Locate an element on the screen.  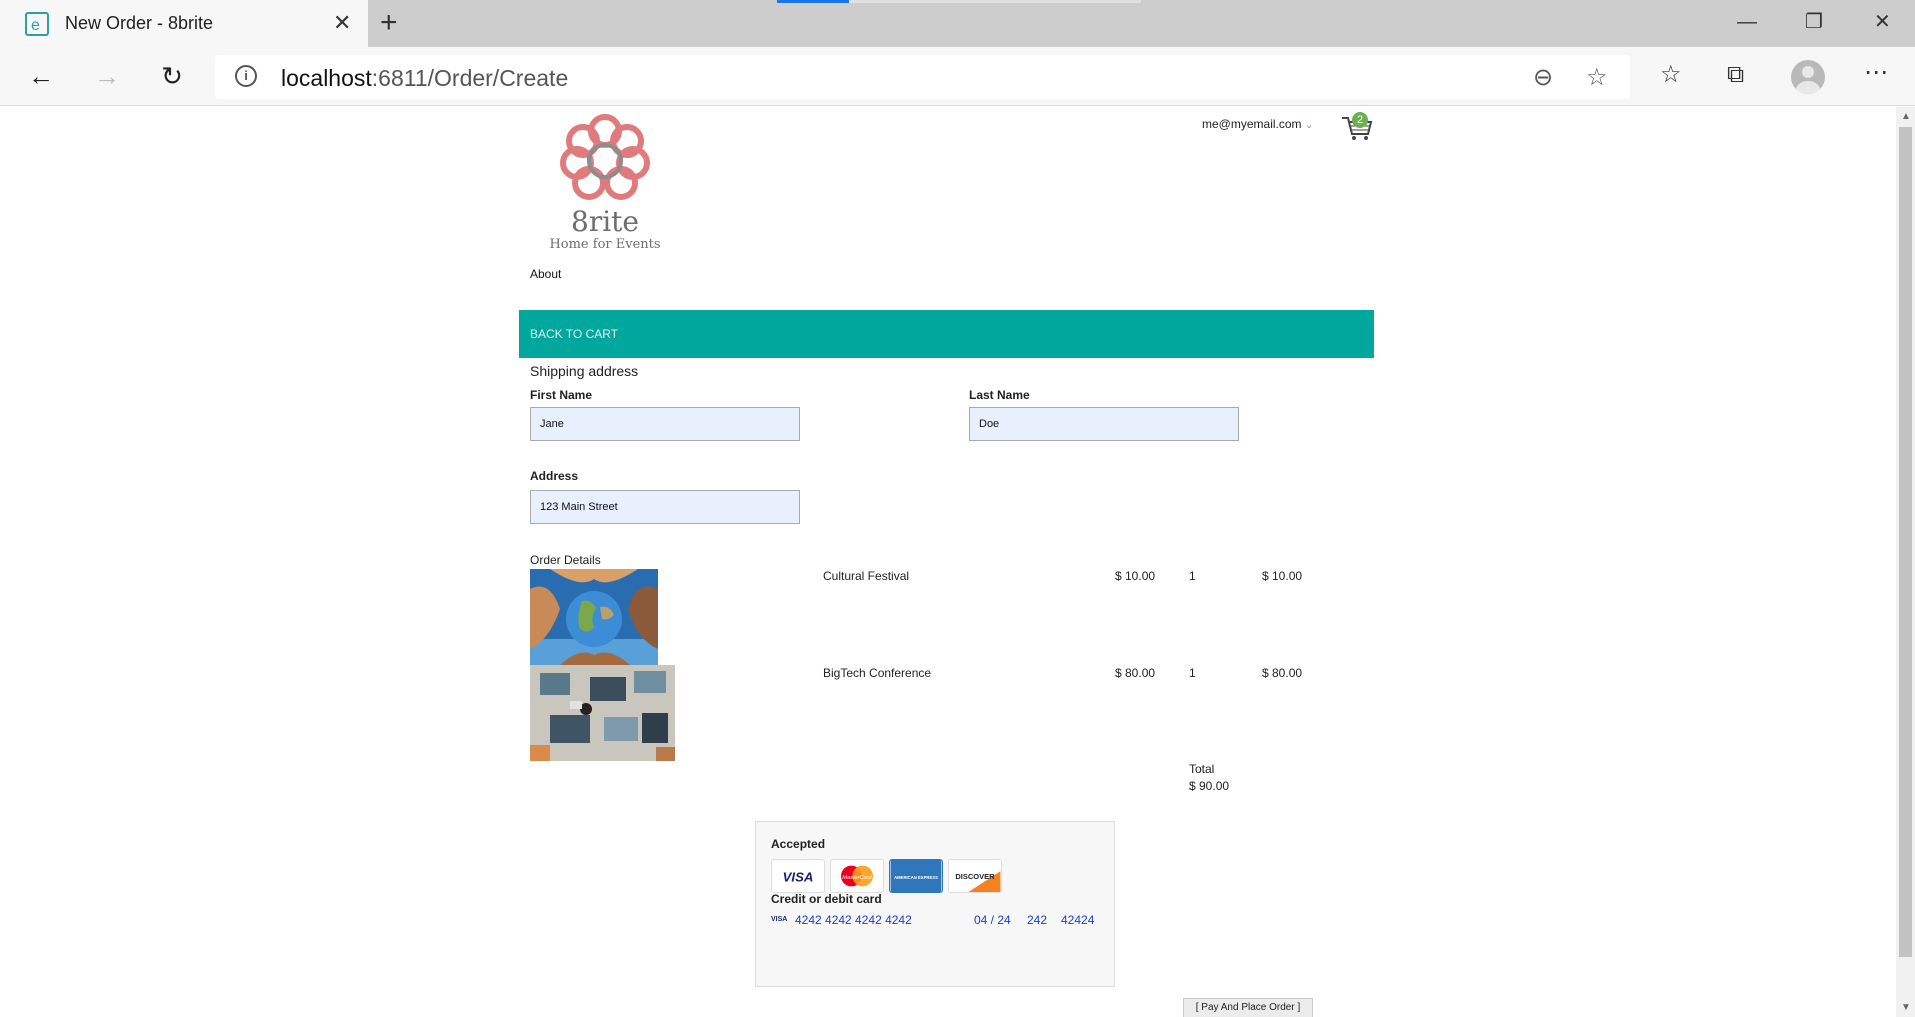
nav-about-link: About is located at coordinates (545, 274).